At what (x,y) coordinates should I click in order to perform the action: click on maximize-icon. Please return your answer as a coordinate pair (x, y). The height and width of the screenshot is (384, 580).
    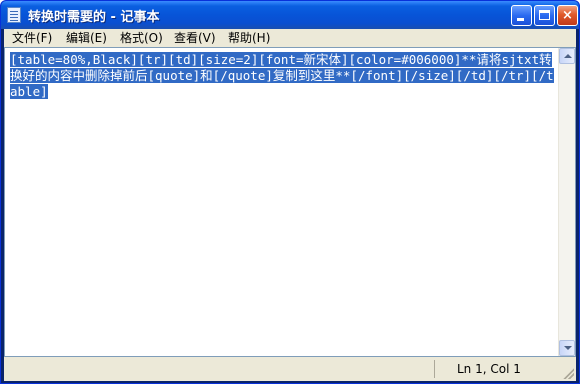
    Looking at the image, I should click on (544, 15).